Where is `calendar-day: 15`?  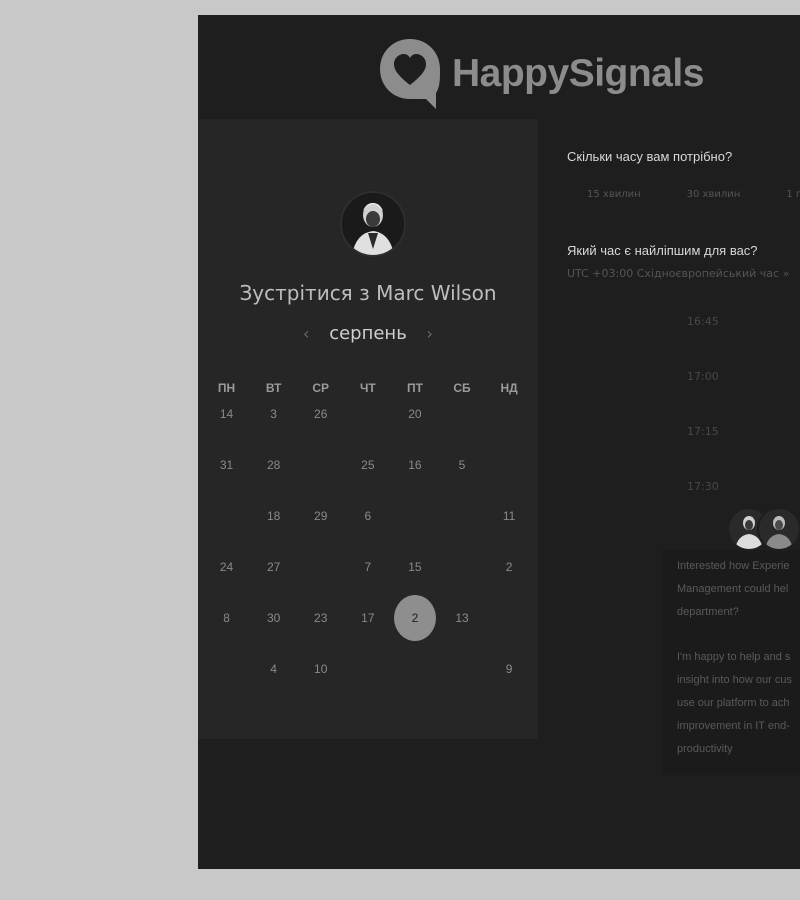 calendar-day: 15 is located at coordinates (414, 567).